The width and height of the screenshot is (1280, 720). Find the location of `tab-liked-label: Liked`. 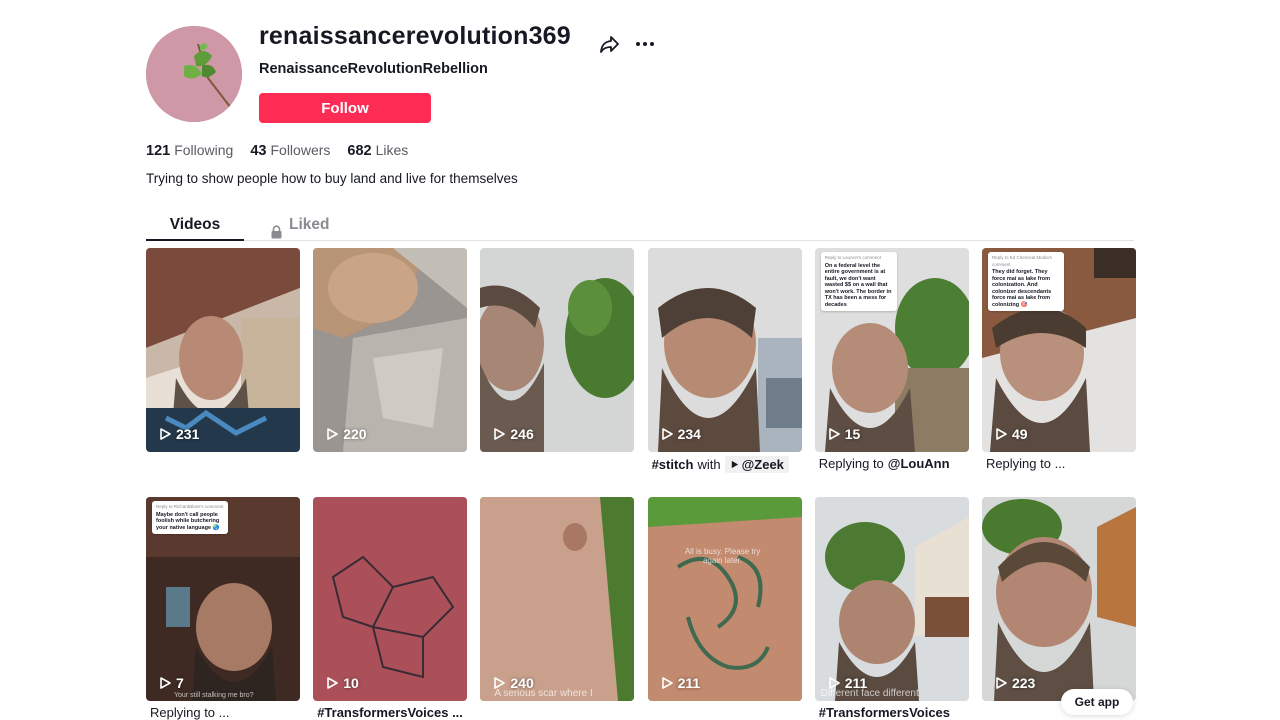

tab-liked-label: Liked is located at coordinates (309, 224).